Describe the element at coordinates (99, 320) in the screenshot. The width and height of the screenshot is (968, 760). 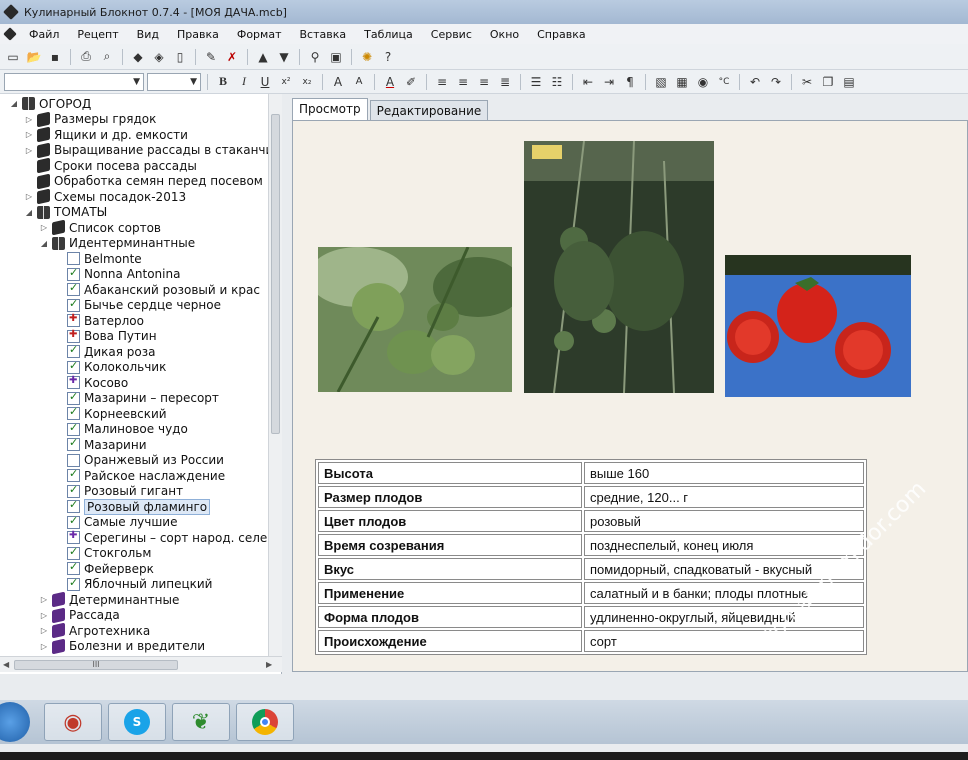
I see `tree-item: Ватерлоо` at that location.